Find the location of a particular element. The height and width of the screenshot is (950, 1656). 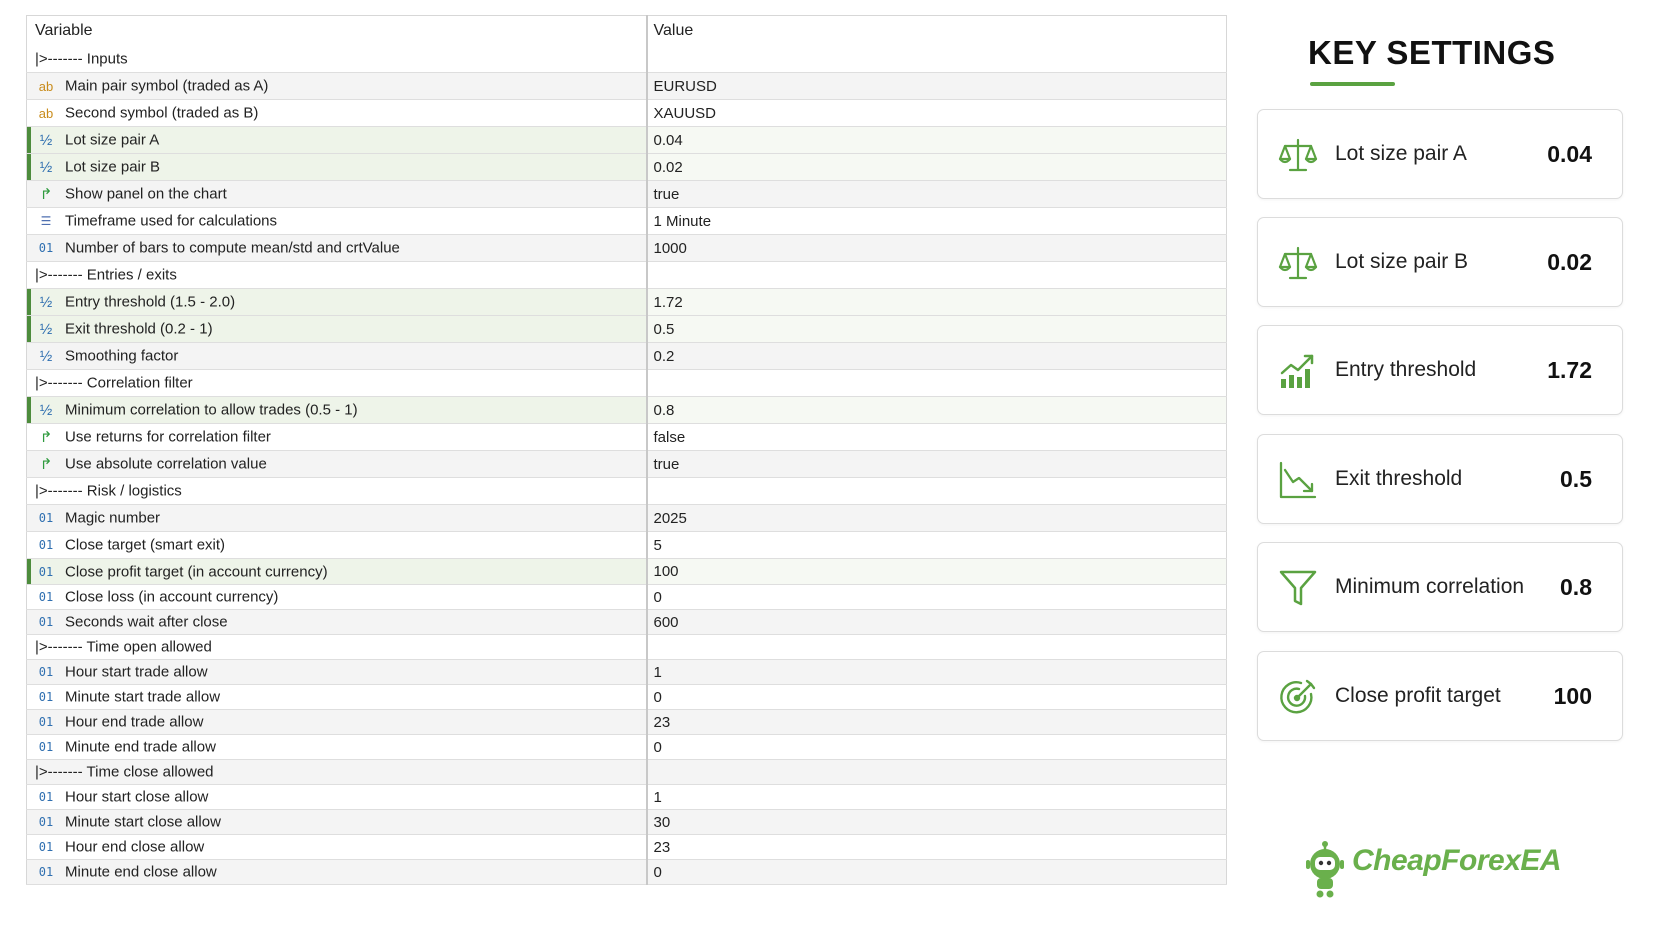

key-card-label: Minimum correlation is located at coordinates (1430, 586).